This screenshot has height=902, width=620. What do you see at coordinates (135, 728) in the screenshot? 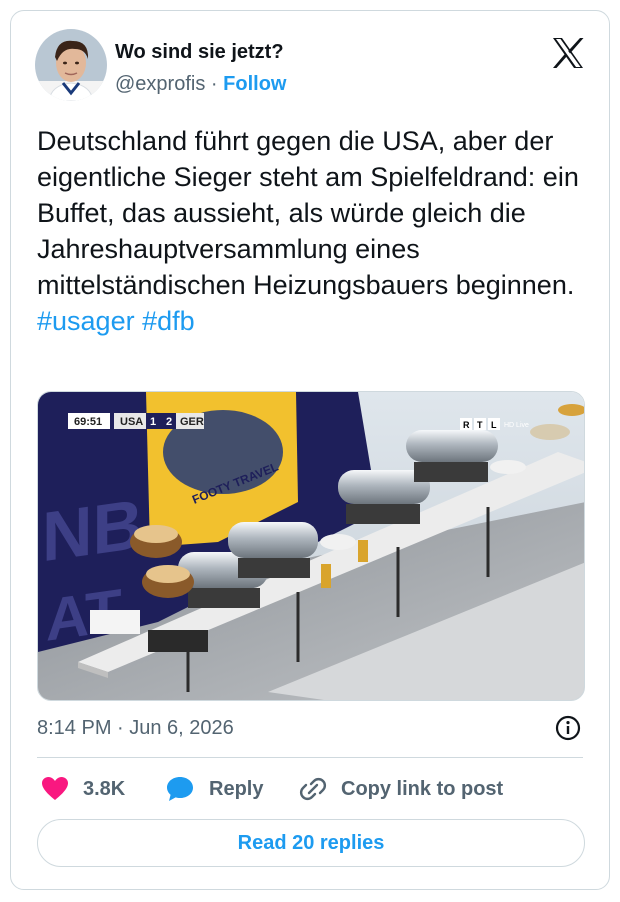
I see `tweet-timestamp: 8:14 PM · Jun 6, 2026` at bounding box center [135, 728].